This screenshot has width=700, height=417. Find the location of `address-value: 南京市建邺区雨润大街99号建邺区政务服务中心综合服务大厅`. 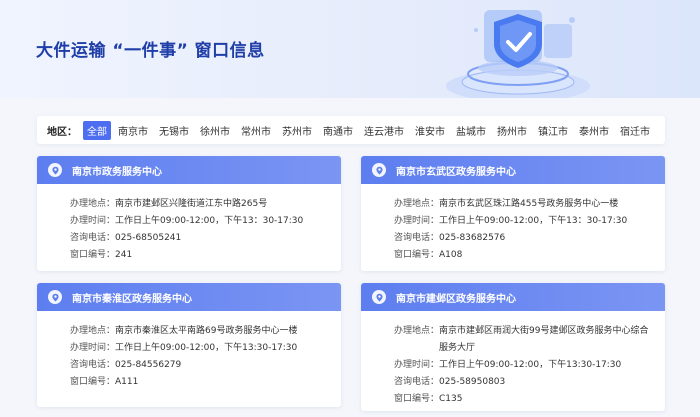

address-value: 南京市建邺区雨润大街99号建邺区政务服务中心综合服务大厅 is located at coordinates (544, 339).